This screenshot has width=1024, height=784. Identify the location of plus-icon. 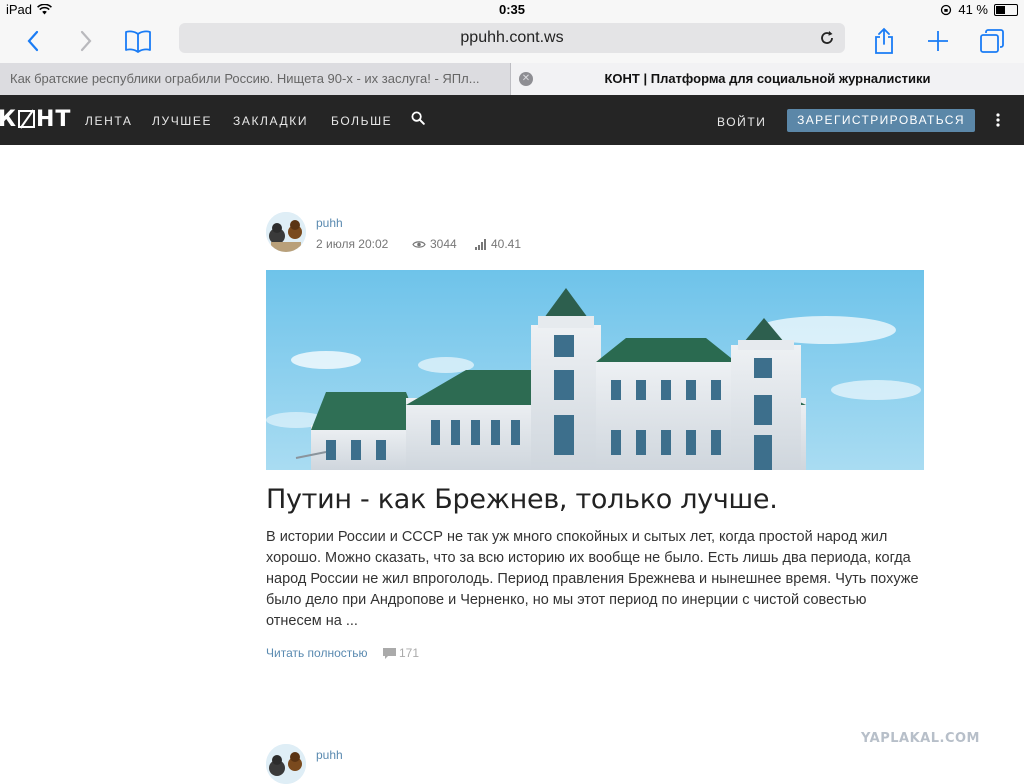
(938, 41).